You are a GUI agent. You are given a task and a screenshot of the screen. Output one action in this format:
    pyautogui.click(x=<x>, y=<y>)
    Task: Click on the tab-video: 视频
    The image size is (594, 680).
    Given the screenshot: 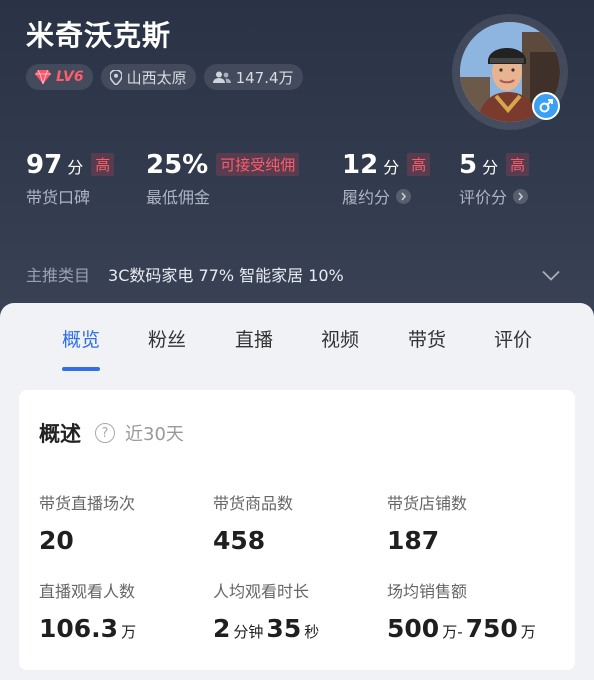 What is the action you would take?
    pyautogui.click(x=340, y=338)
    